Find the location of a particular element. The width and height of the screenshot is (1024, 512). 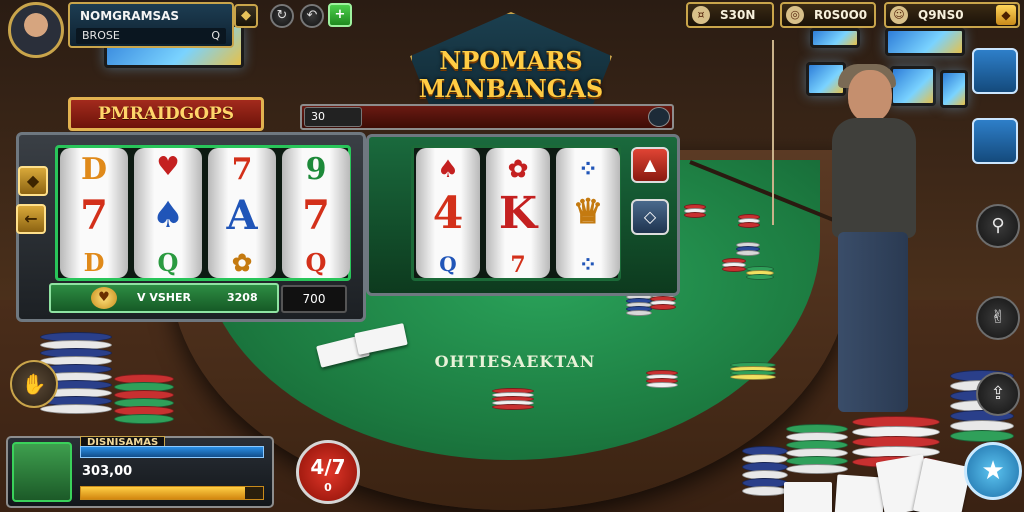

reel: 9 7 Q is located at coordinates (316, 213).